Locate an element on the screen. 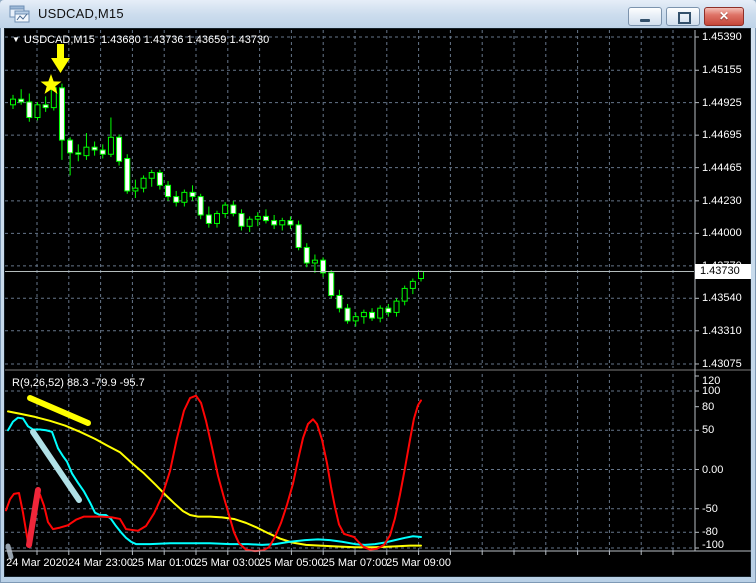 This screenshot has width=756, height=583. chart-app-icon is located at coordinates (20, 14).